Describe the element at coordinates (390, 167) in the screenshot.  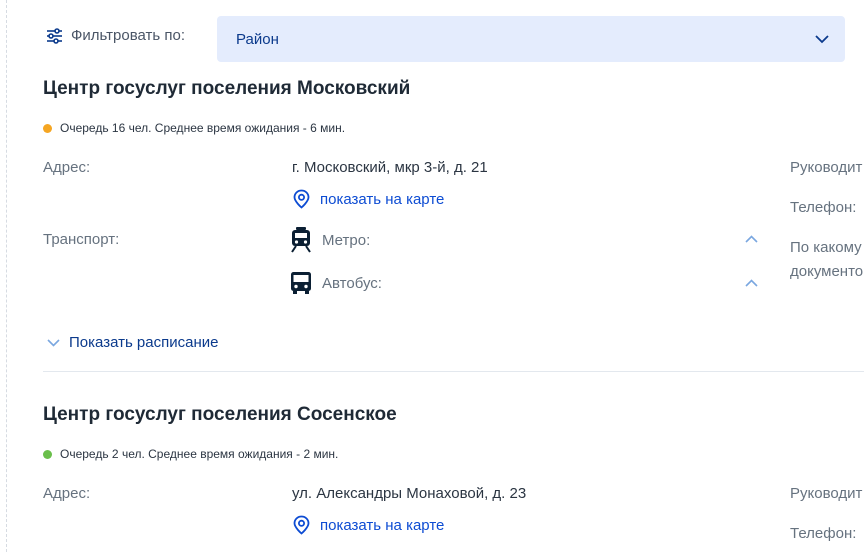
I see `address-value: г. Московский, мкр 3-й, д. 21` at that location.